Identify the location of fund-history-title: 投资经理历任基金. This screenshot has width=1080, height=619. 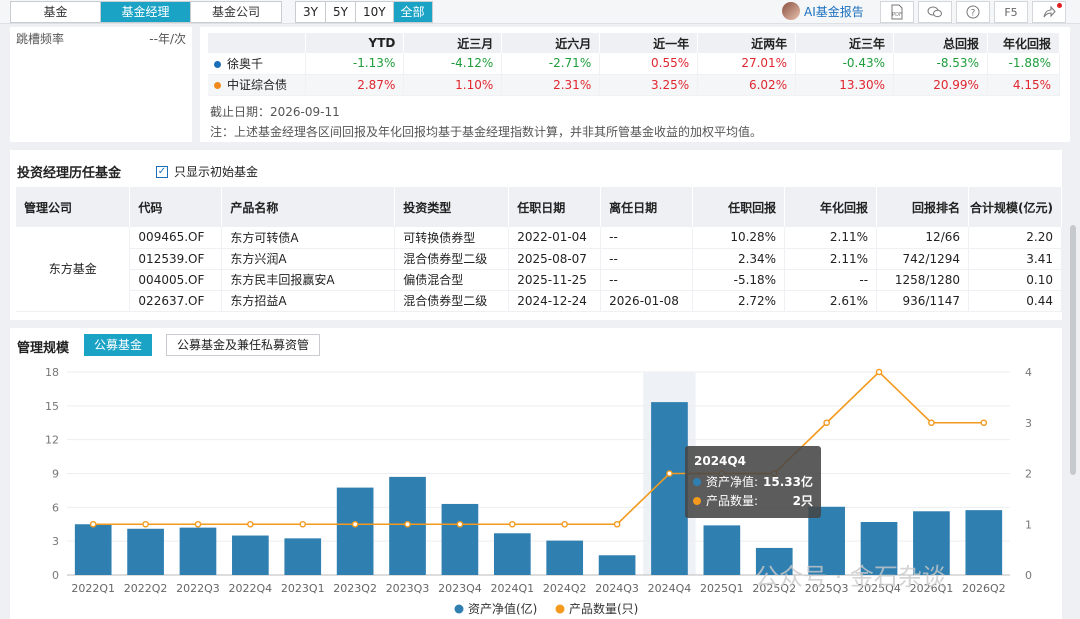
(69, 173).